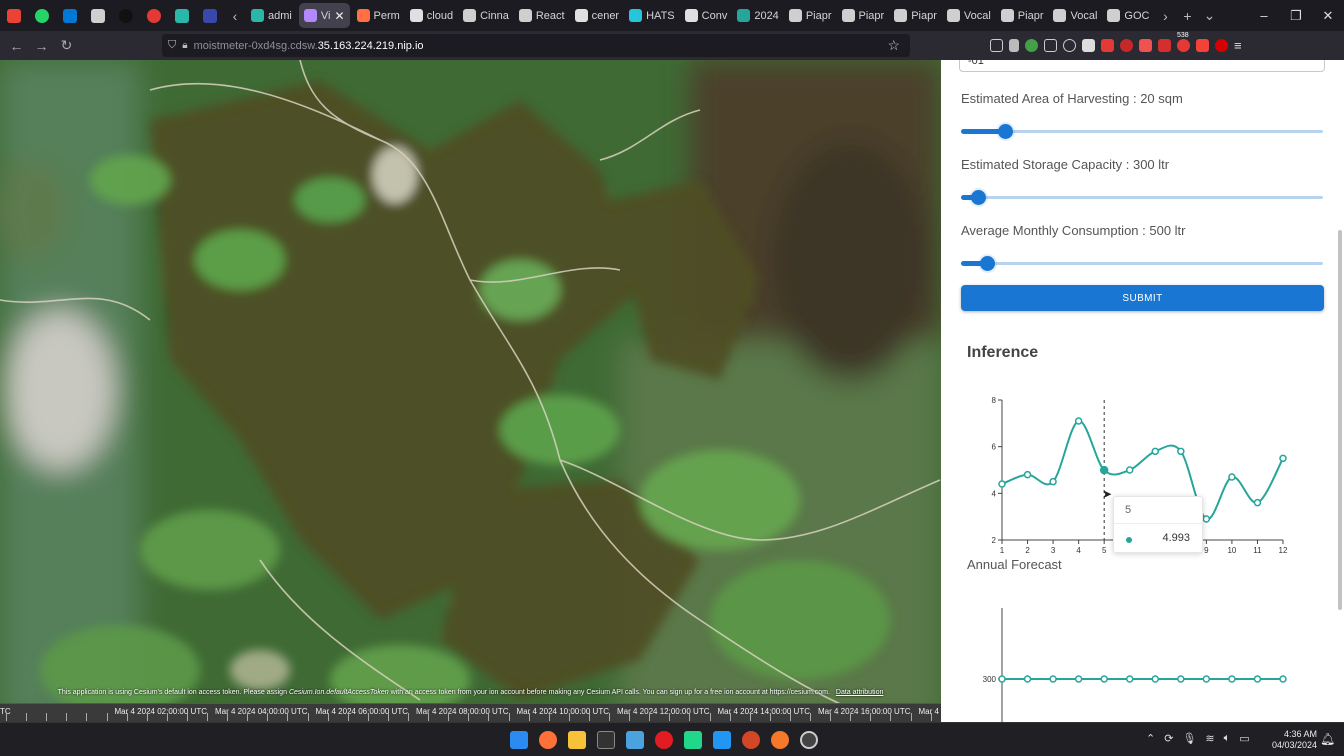 Image resolution: width=1344 pixels, height=756 pixels. Describe the element at coordinates (987, 263) in the screenshot. I see `consumption-slider-thumb` at that location.